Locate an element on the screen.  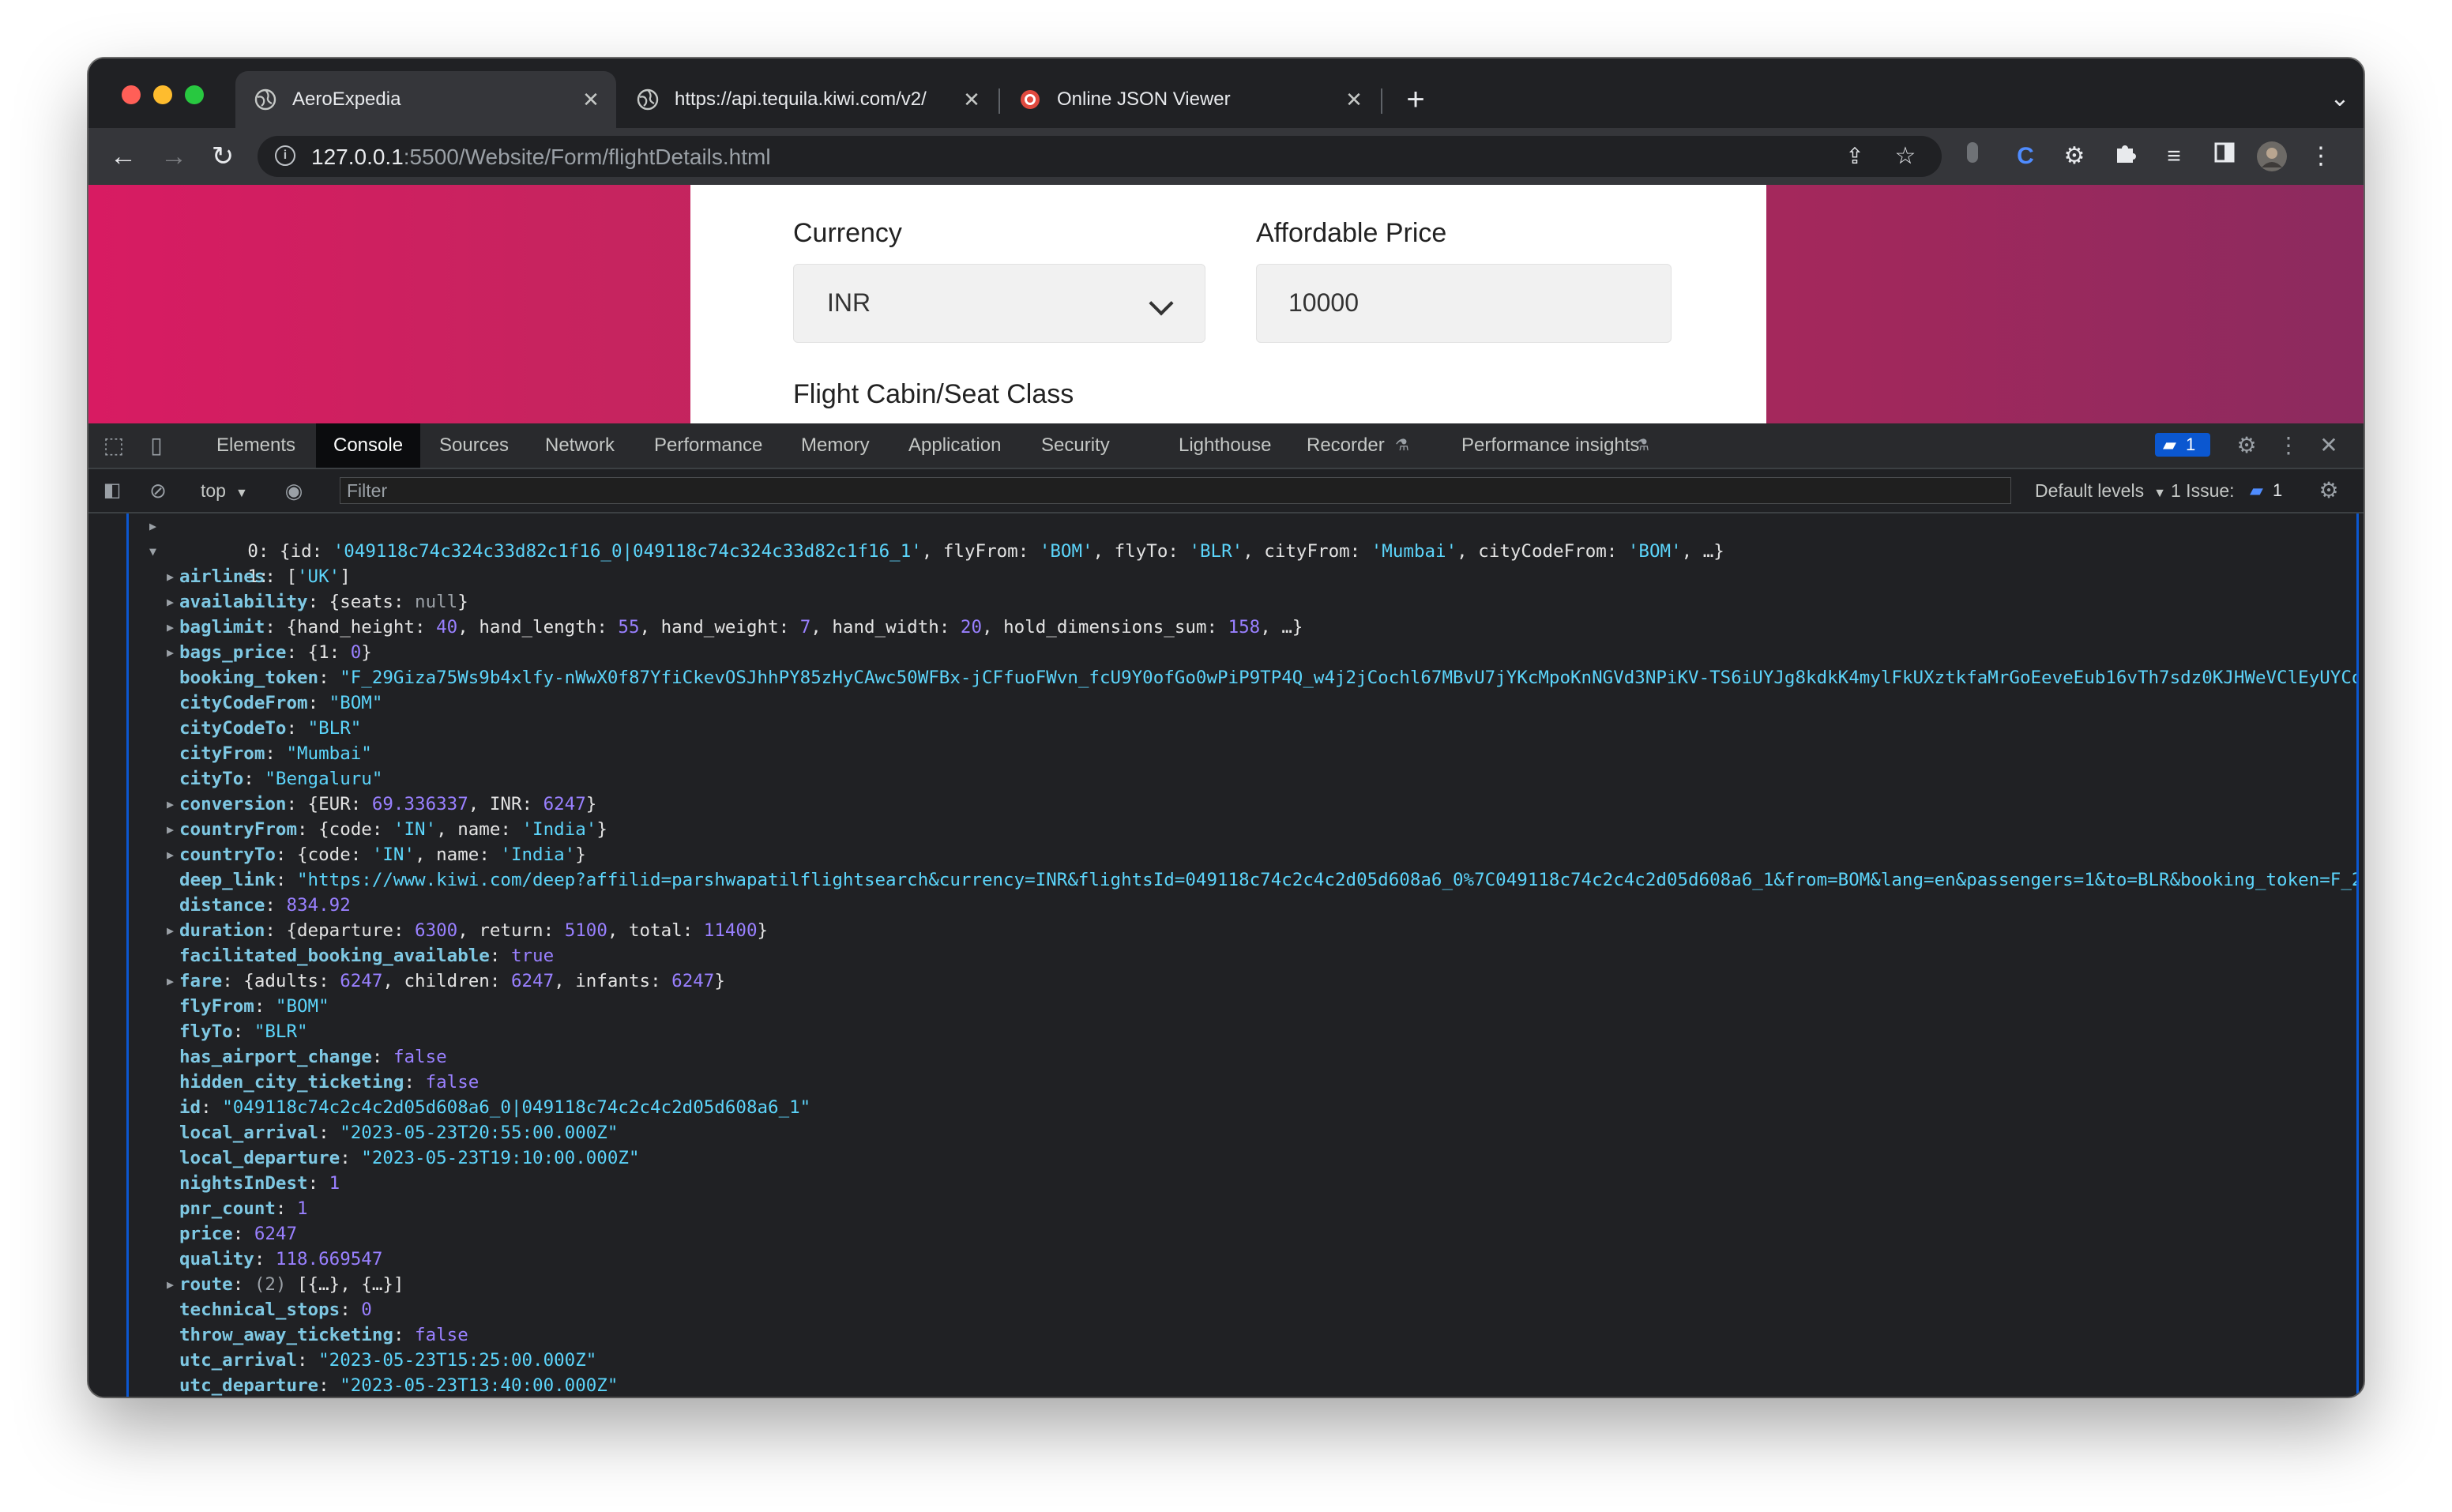
prop-route: ▶ route: (2) [{…}, {…}] is located at coordinates (1242, 1284).